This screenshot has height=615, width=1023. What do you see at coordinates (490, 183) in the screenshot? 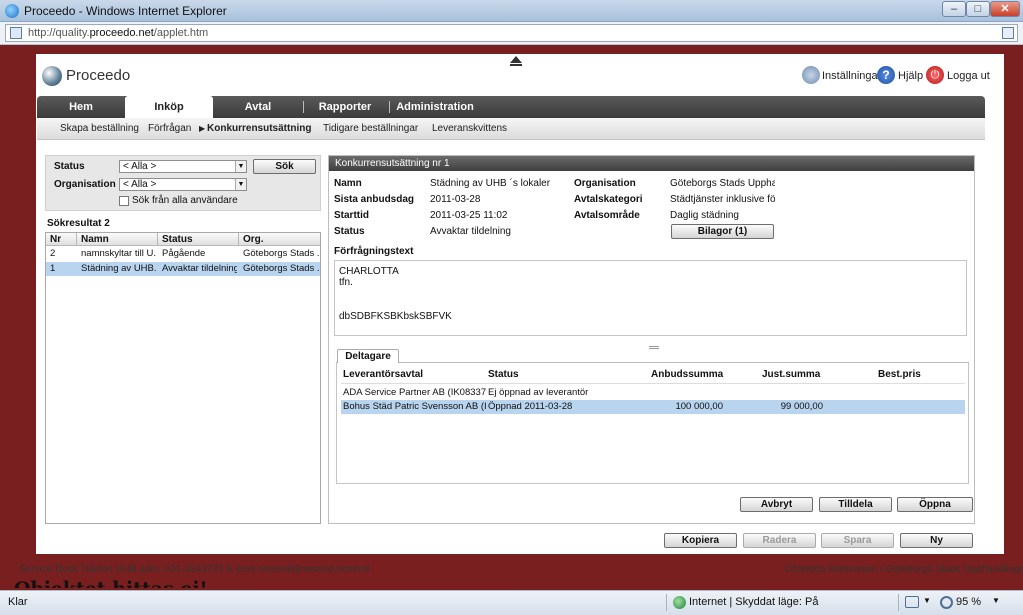
I see `name-value: Städning av UHB ´s lokaler` at bounding box center [490, 183].